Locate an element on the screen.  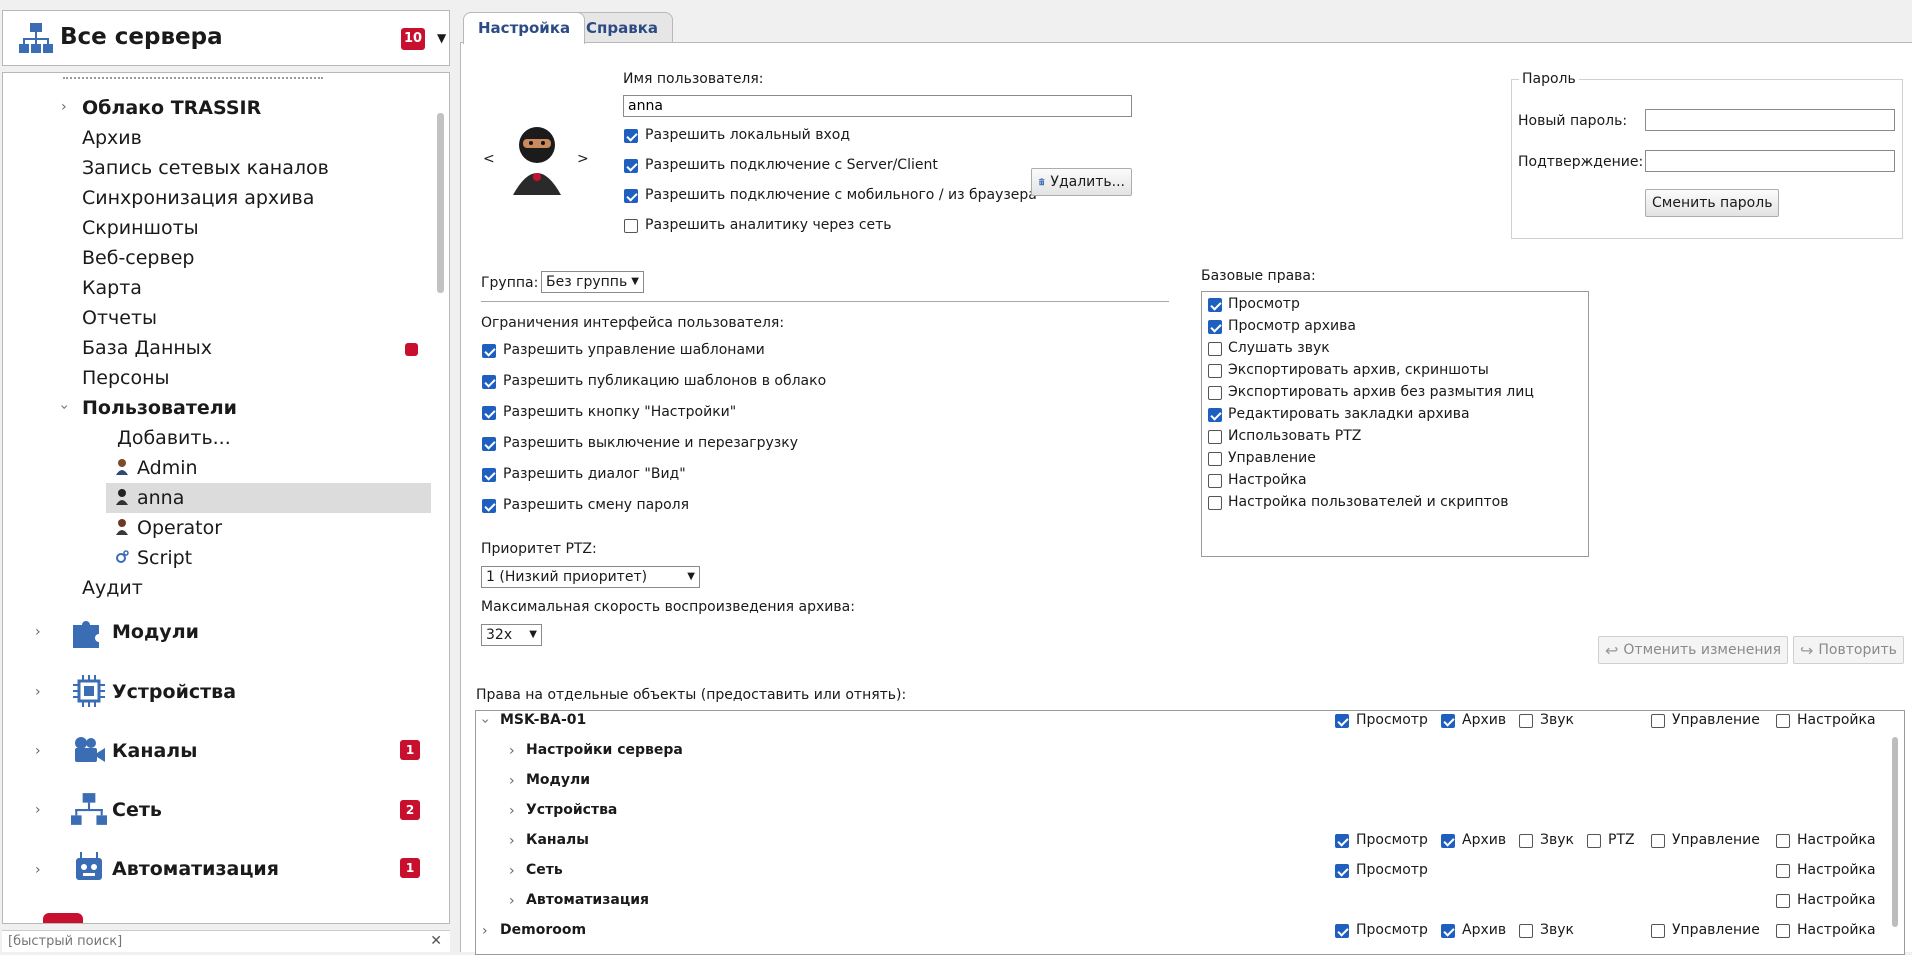
mobile-browser-checkbox is located at coordinates (631, 196).